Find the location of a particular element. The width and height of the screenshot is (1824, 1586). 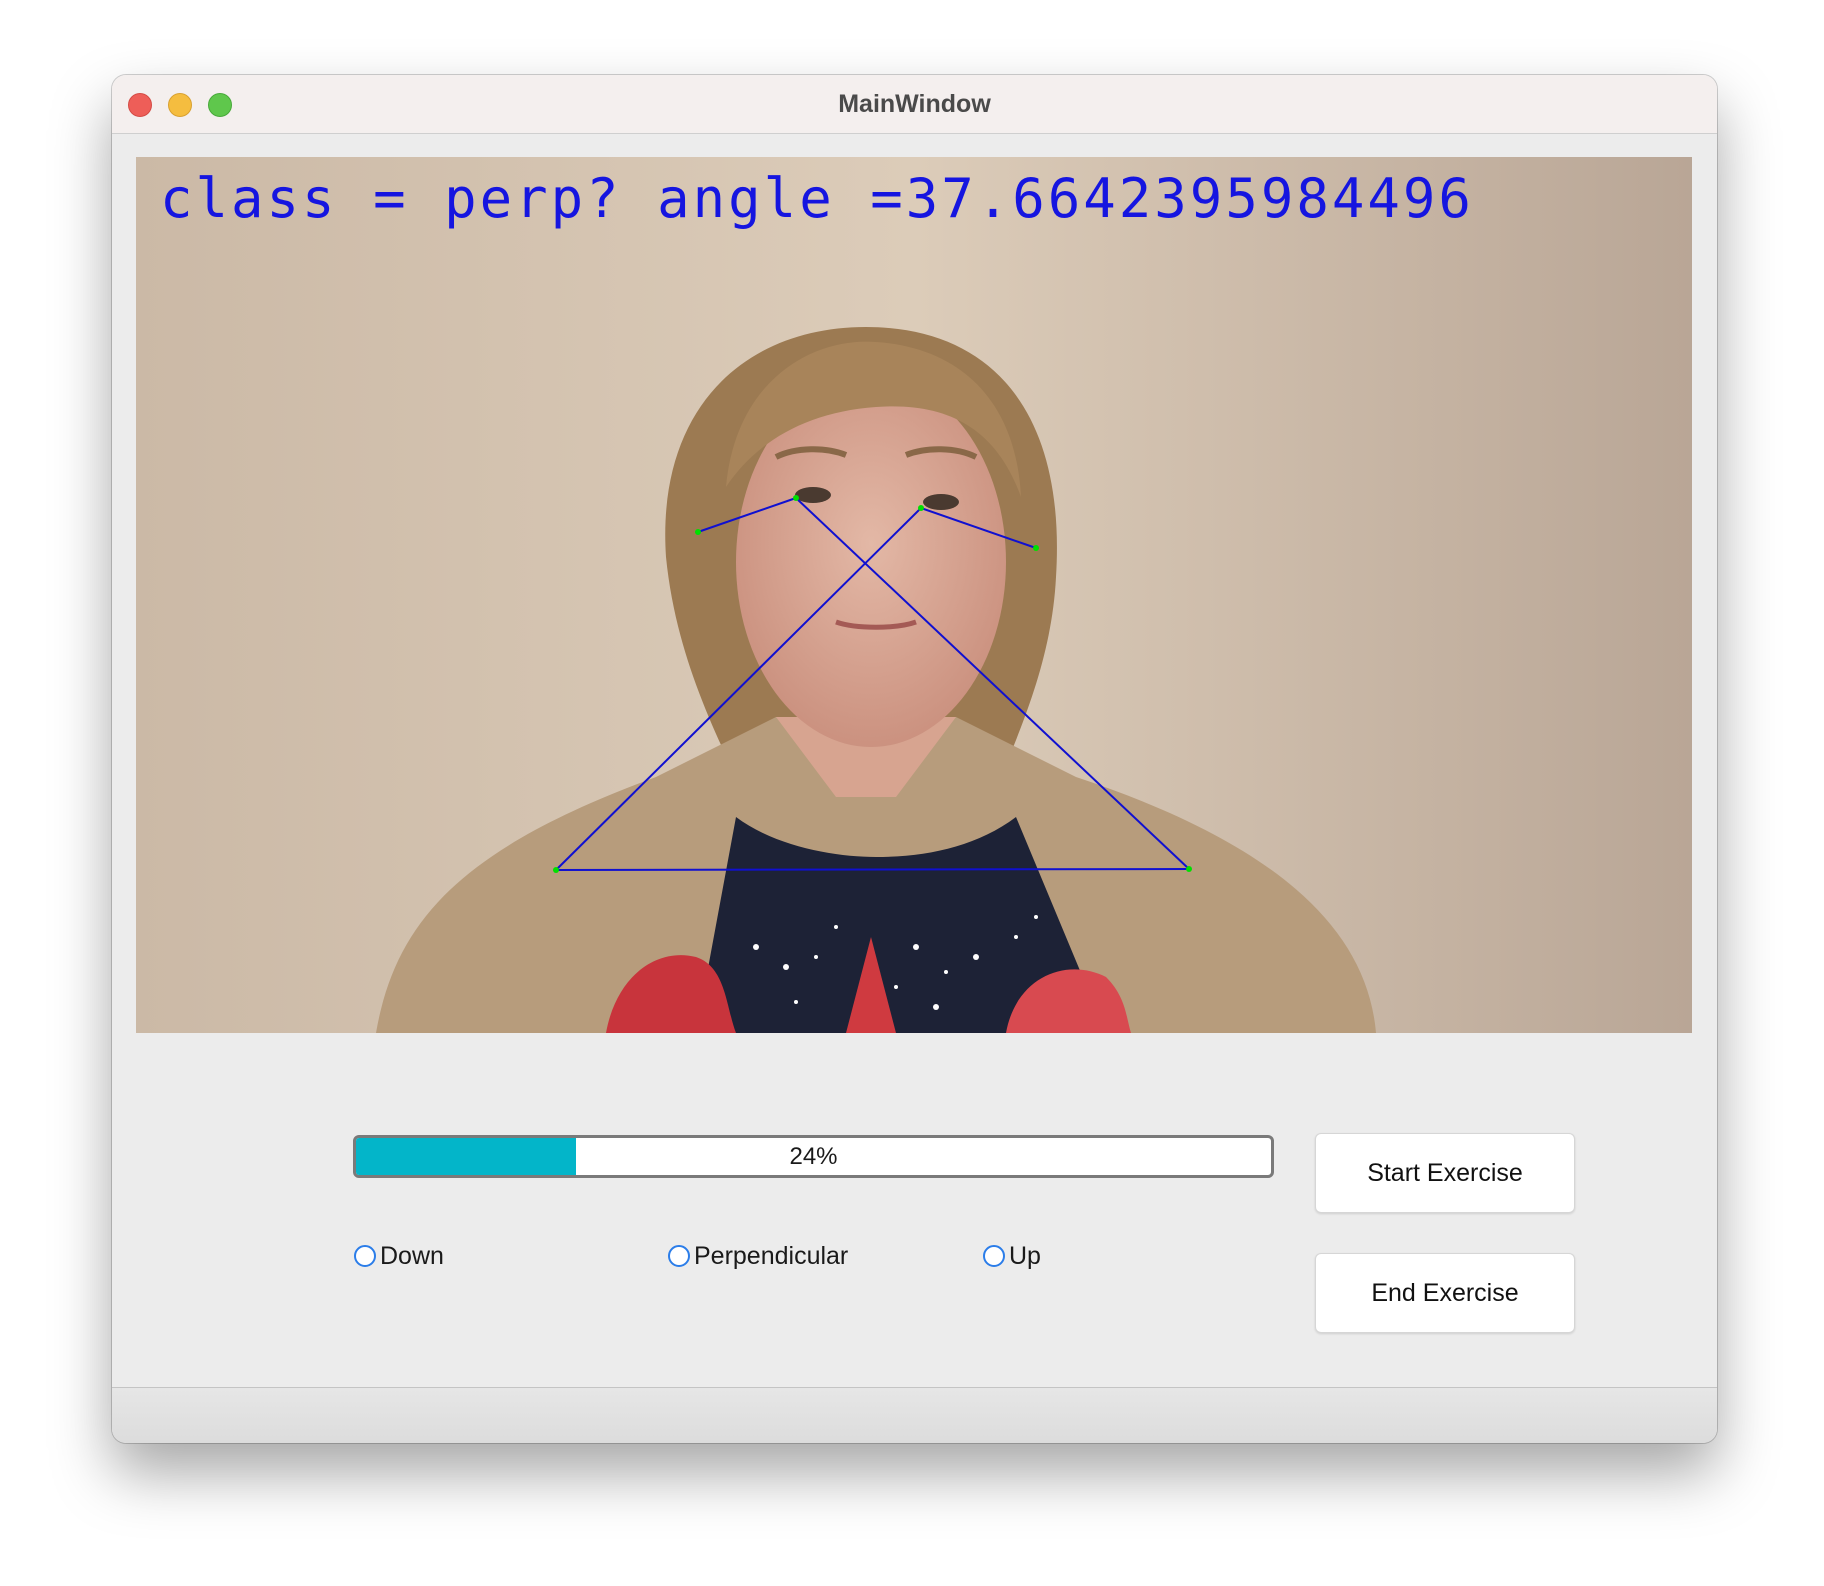

radio-perpendicular: Perpendicular is located at coordinates (758, 1256).